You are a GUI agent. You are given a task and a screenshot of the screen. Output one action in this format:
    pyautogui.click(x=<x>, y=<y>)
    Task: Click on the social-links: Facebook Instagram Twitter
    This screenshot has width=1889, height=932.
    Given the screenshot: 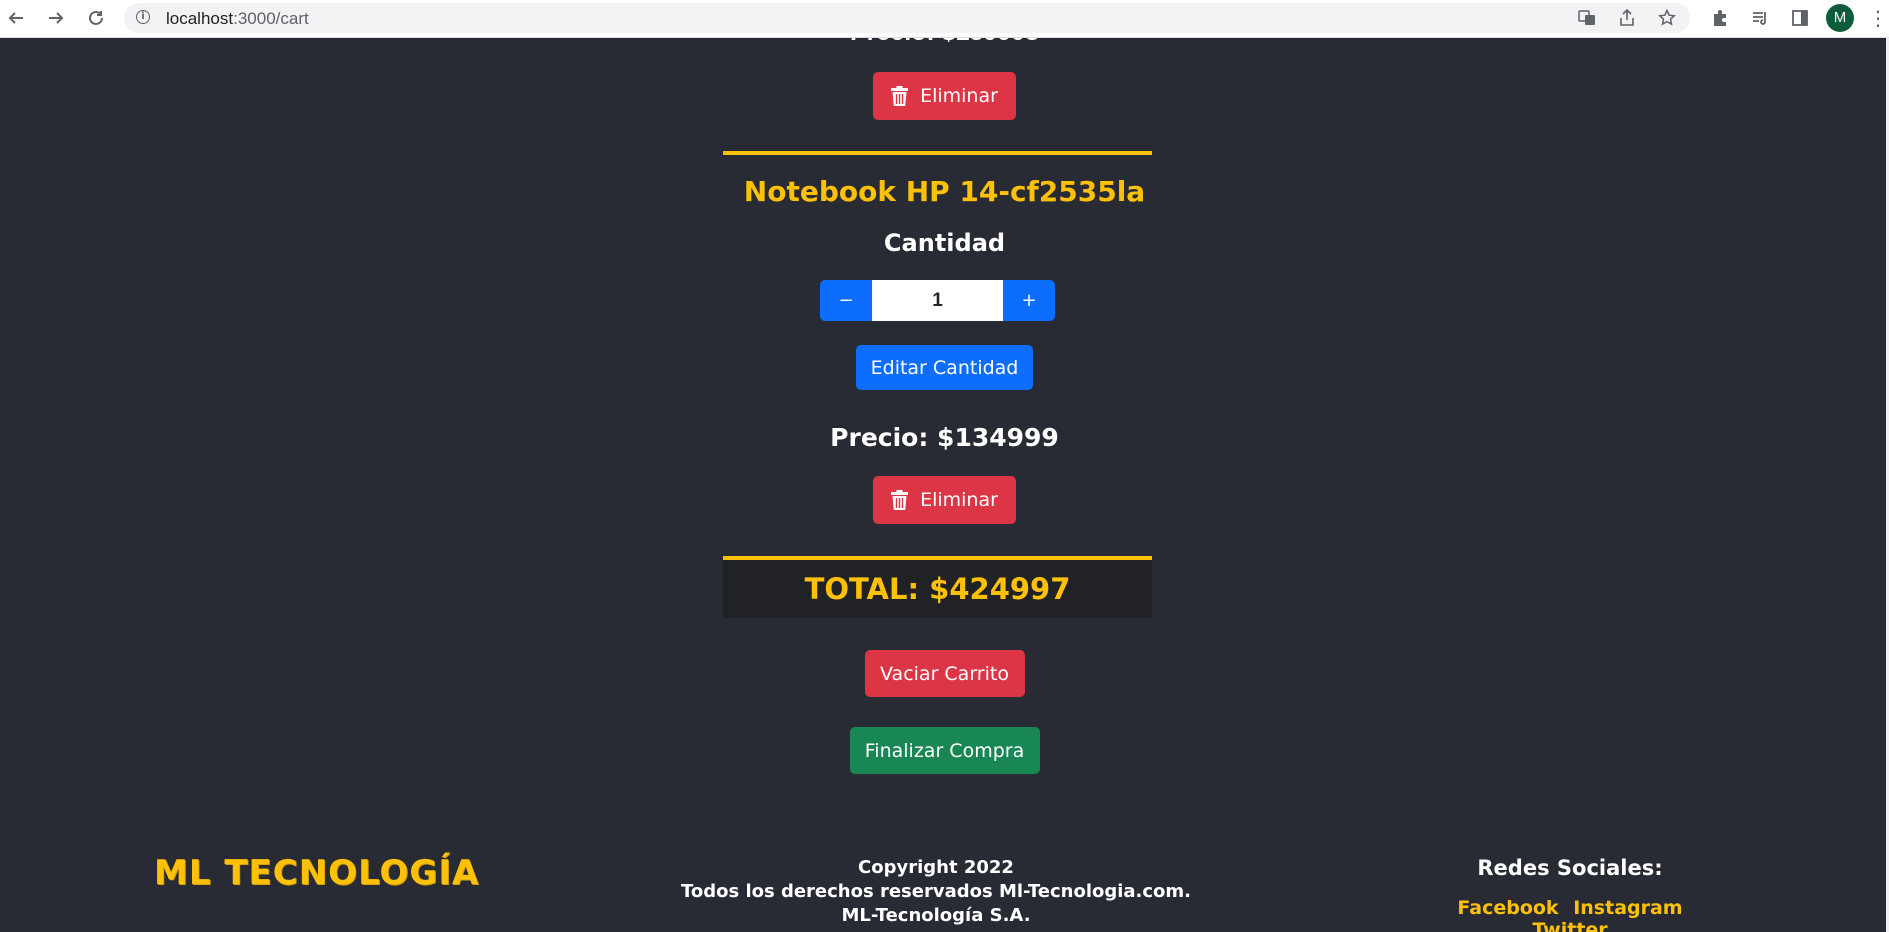 What is the action you would take?
    pyautogui.click(x=1570, y=914)
    